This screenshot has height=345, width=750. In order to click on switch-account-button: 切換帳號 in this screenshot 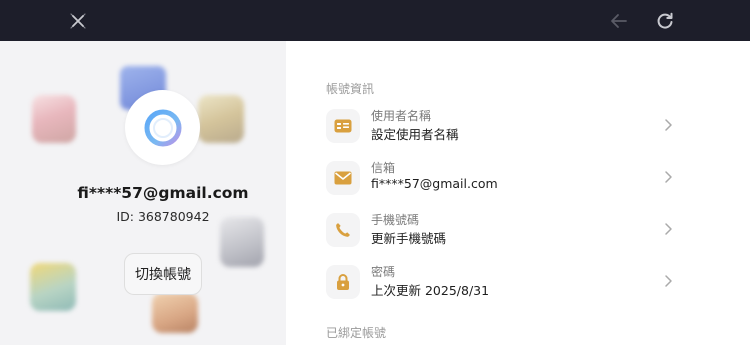, I will do `click(163, 274)`.